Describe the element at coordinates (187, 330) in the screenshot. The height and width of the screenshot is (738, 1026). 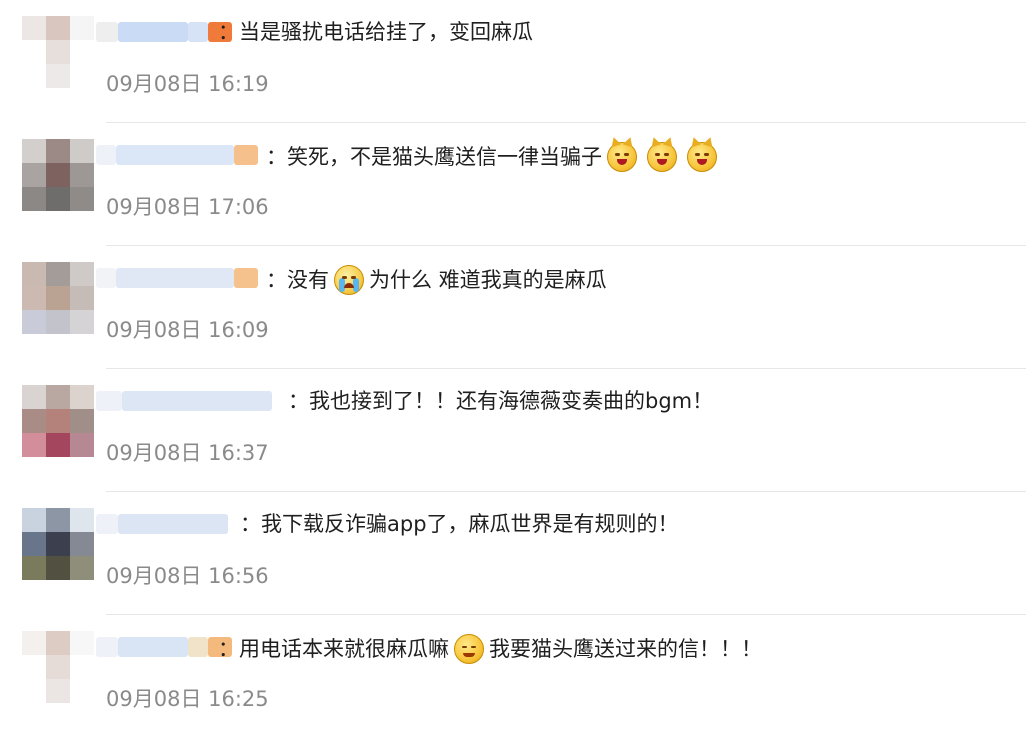
I see `timestamp: 09月08日 16:09` at that location.